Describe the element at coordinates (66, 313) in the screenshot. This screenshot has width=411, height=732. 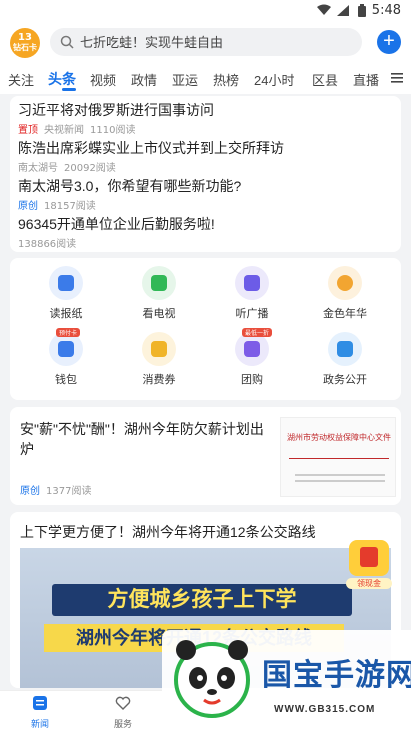
I see `service-label: 读报纸` at that location.